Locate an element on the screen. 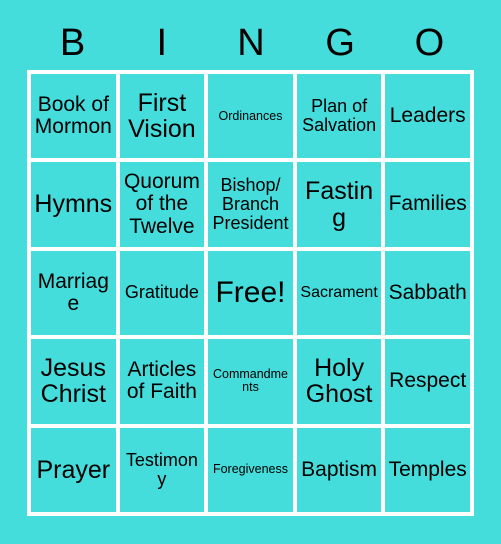 Image resolution: width=501 pixels, height=544 pixels. bingo-cell-r1c3: Ordinances is located at coordinates (250, 116).